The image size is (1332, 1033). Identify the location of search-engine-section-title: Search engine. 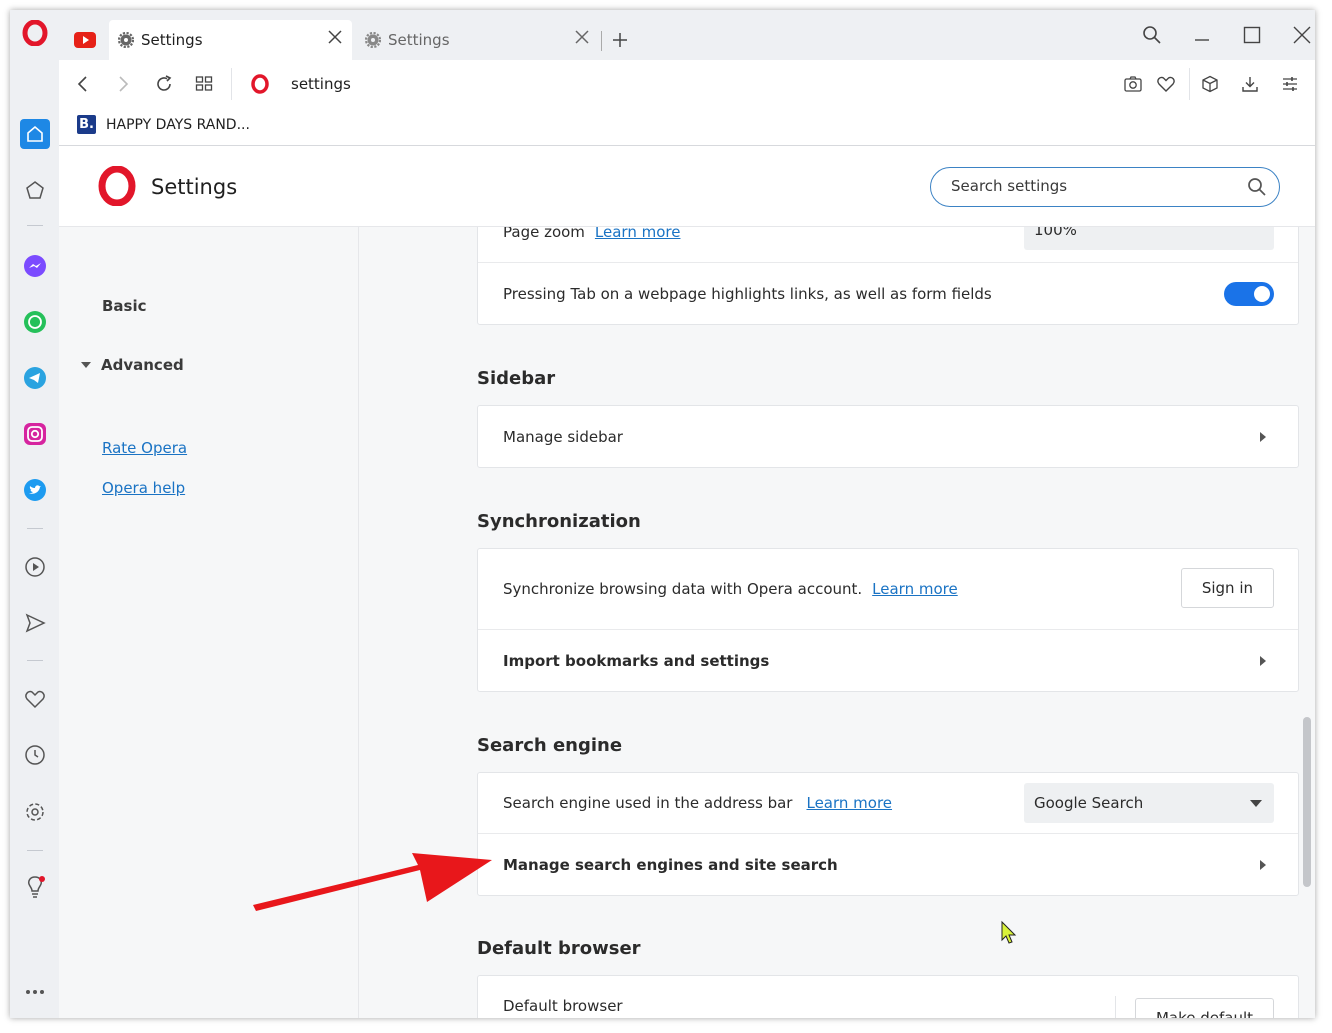
(550, 745).